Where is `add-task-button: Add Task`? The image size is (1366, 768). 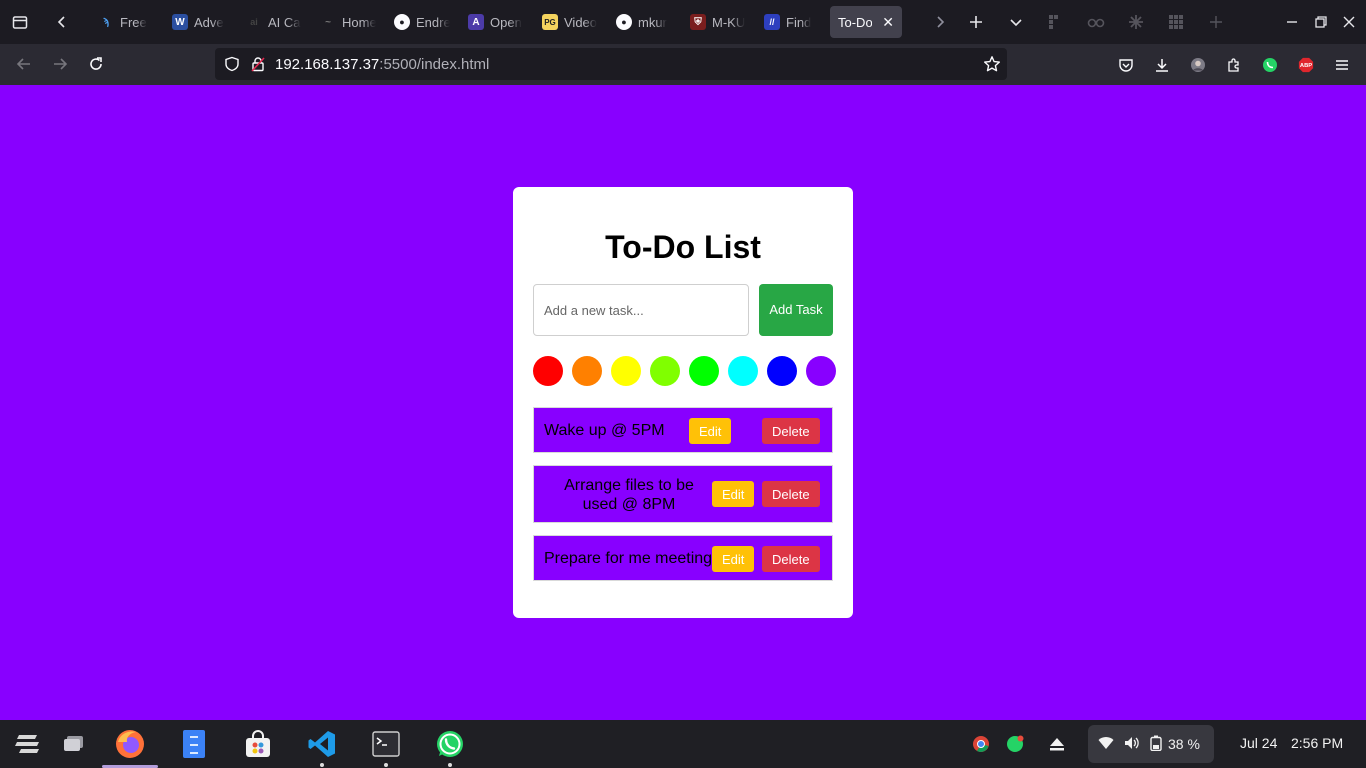
add-task-button: Add Task is located at coordinates (796, 310).